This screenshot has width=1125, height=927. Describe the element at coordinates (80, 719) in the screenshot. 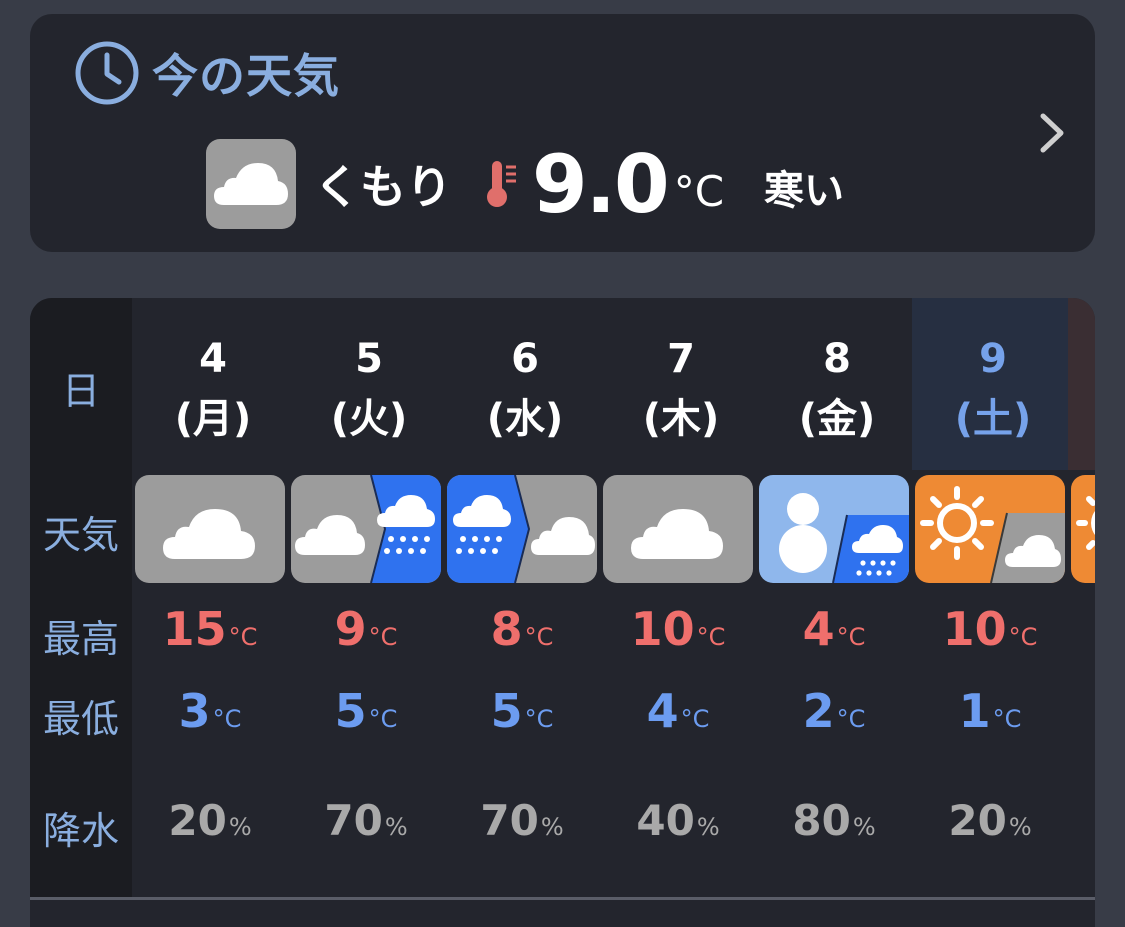

I see `row-label-low: 最低` at that location.